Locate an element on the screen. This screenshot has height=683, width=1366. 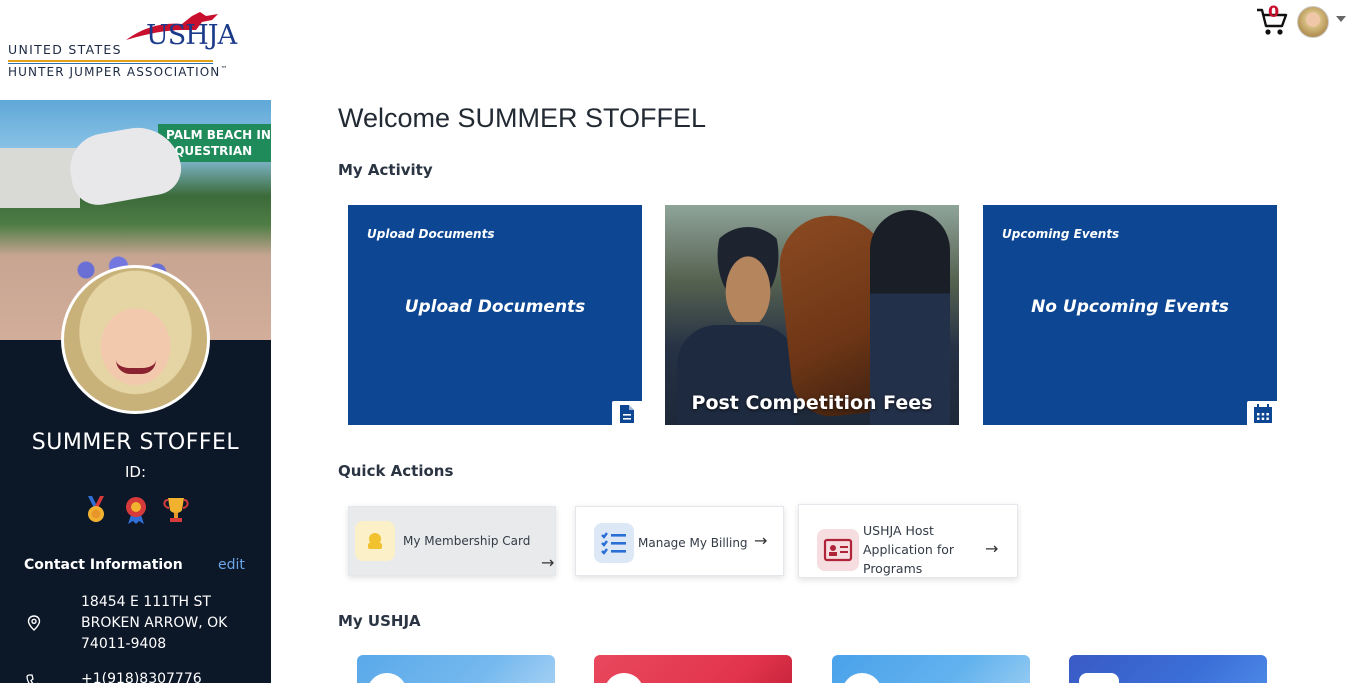
rosette-icon is located at coordinates (136, 510).